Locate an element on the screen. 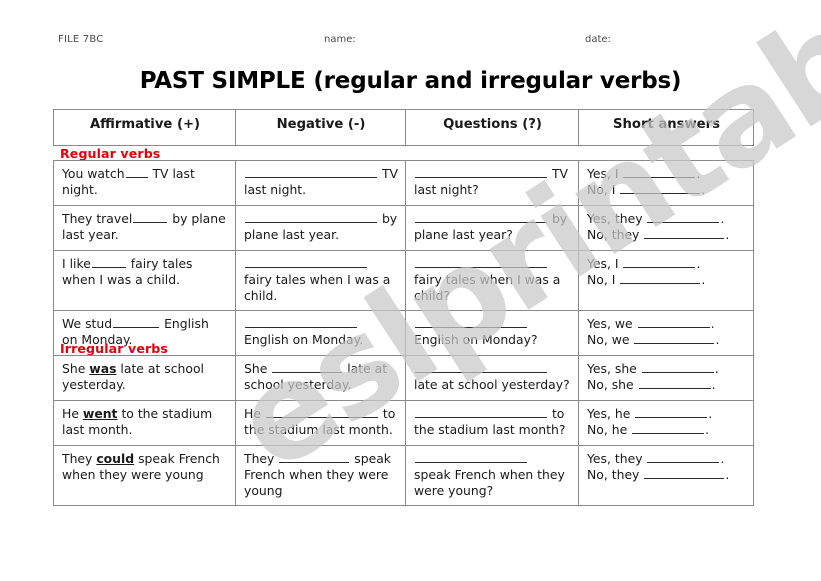 The image size is (821, 581). cell-short-answer: Yes, he . No, he . is located at coordinates (666, 423).